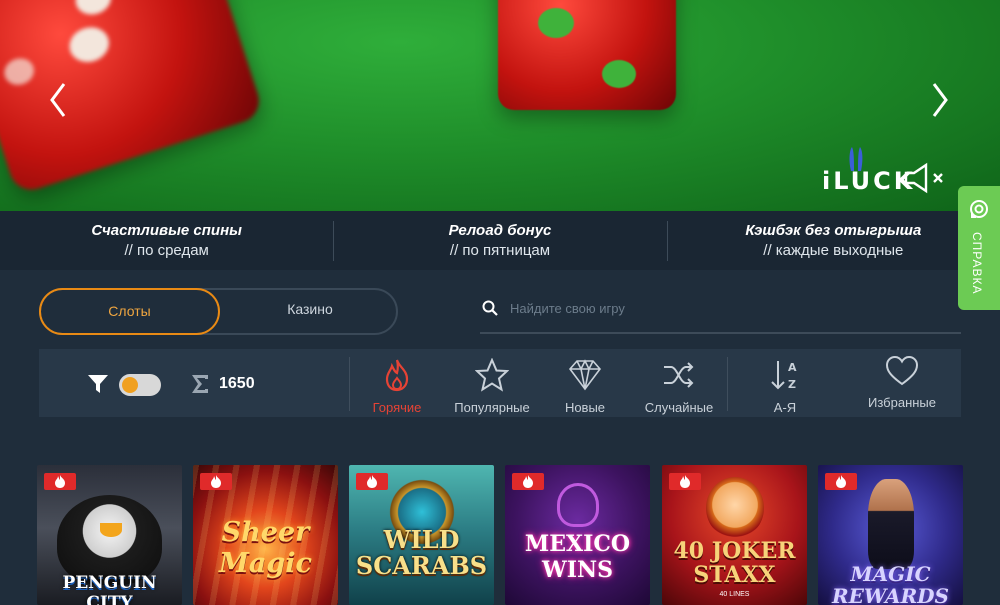 Image resolution: width=1000 pixels, height=605 pixels. What do you see at coordinates (734, 563) in the screenshot?
I see `game-title: 40 JOKER STAXX` at bounding box center [734, 563].